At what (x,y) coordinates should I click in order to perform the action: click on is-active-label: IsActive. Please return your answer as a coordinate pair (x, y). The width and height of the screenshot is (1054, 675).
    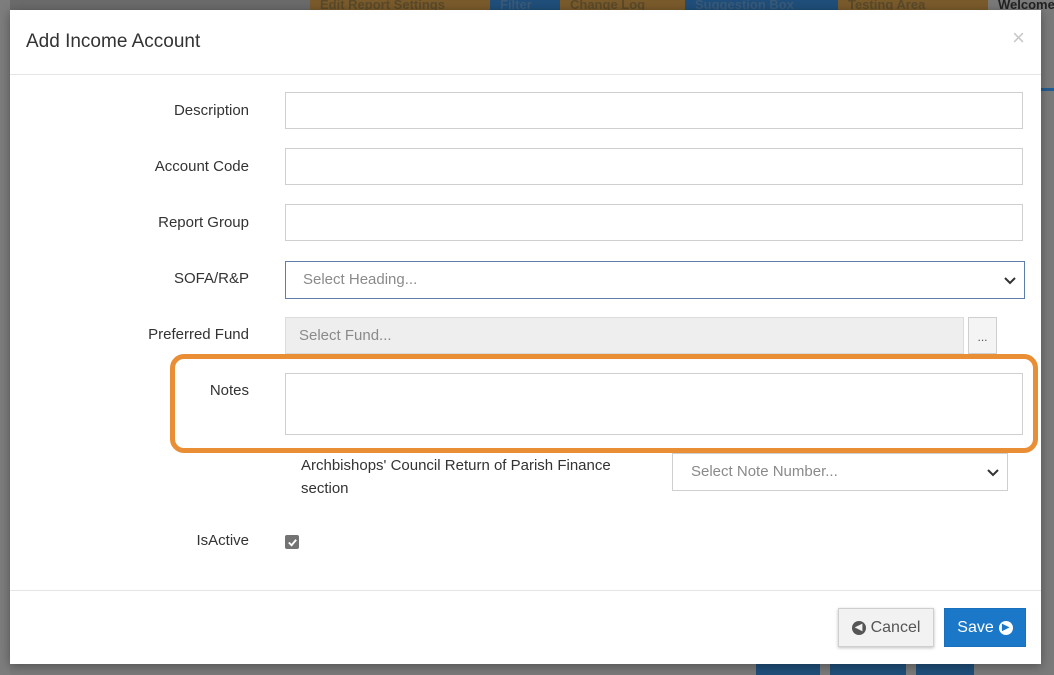
    Looking at the image, I should click on (222, 540).